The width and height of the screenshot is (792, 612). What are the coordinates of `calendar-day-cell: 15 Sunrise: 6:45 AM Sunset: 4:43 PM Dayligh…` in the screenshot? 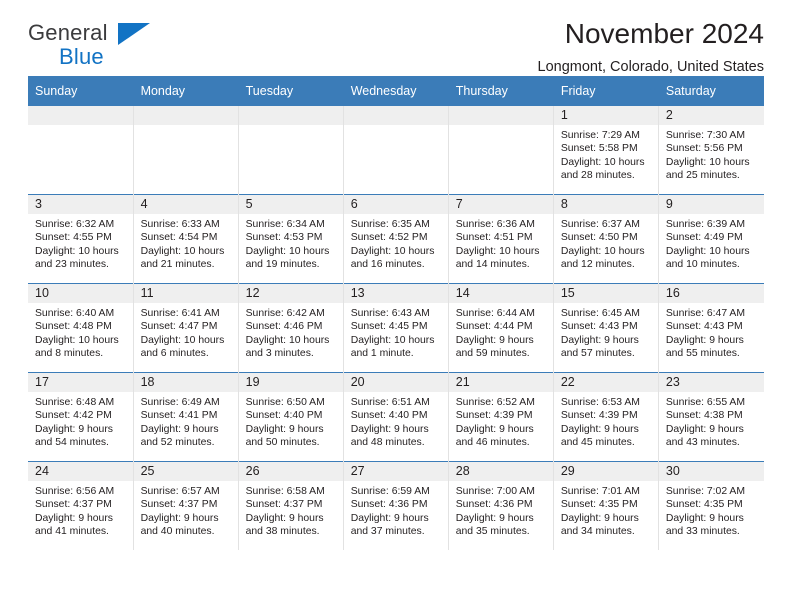 It's located at (606, 328).